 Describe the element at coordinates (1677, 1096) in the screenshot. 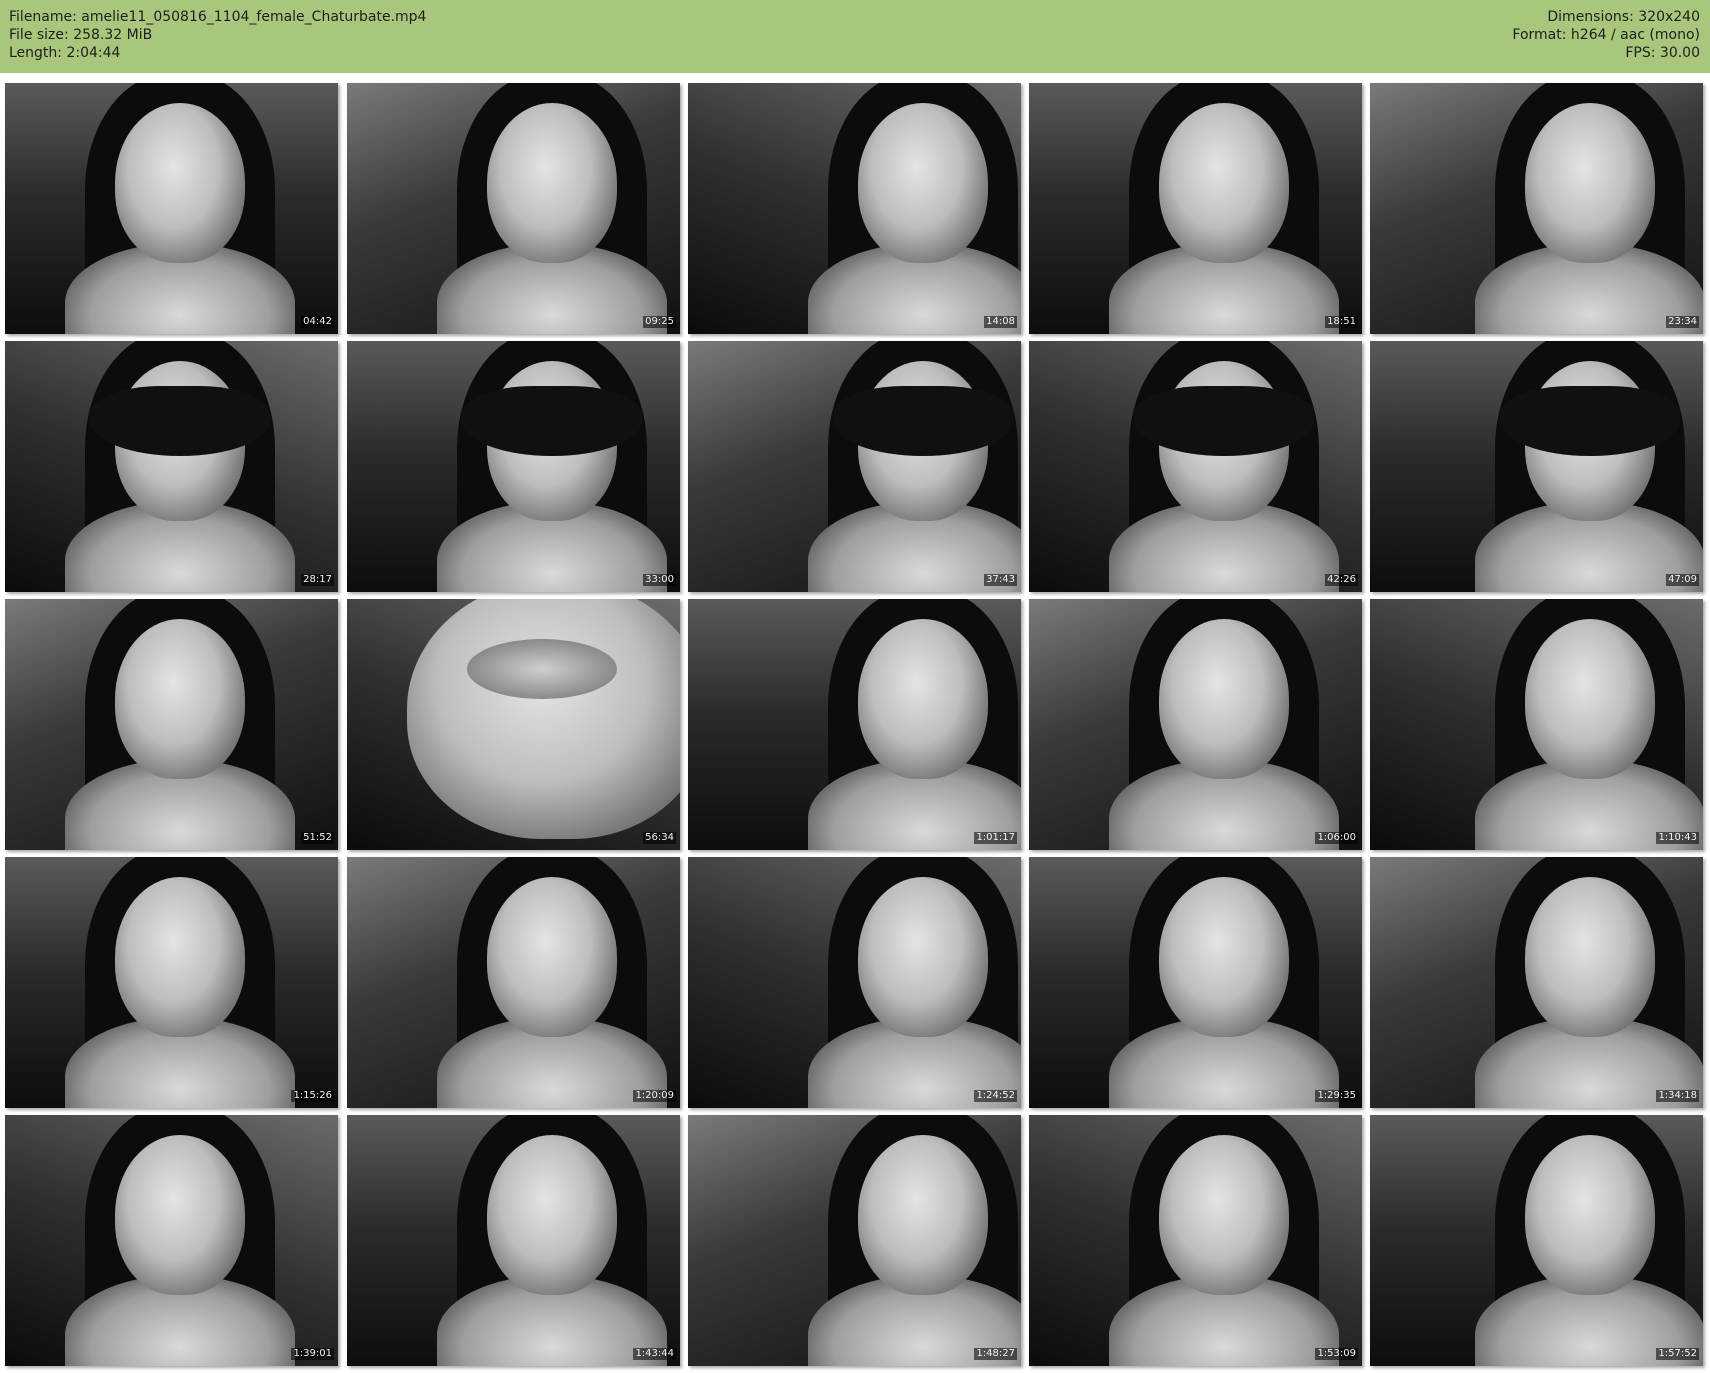

I see `timestamp-label: 1:34:18` at that location.